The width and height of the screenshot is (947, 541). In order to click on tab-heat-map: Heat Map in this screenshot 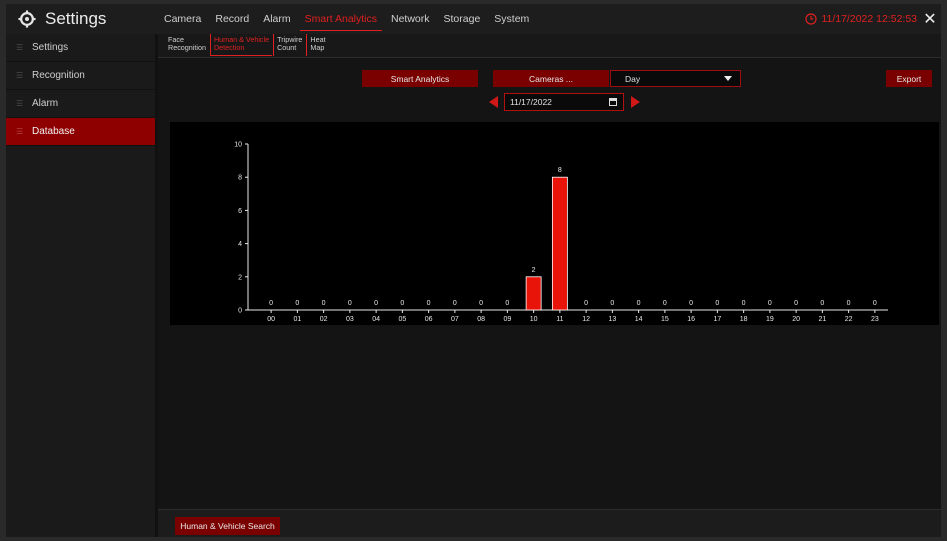, I will do `click(317, 45)`.